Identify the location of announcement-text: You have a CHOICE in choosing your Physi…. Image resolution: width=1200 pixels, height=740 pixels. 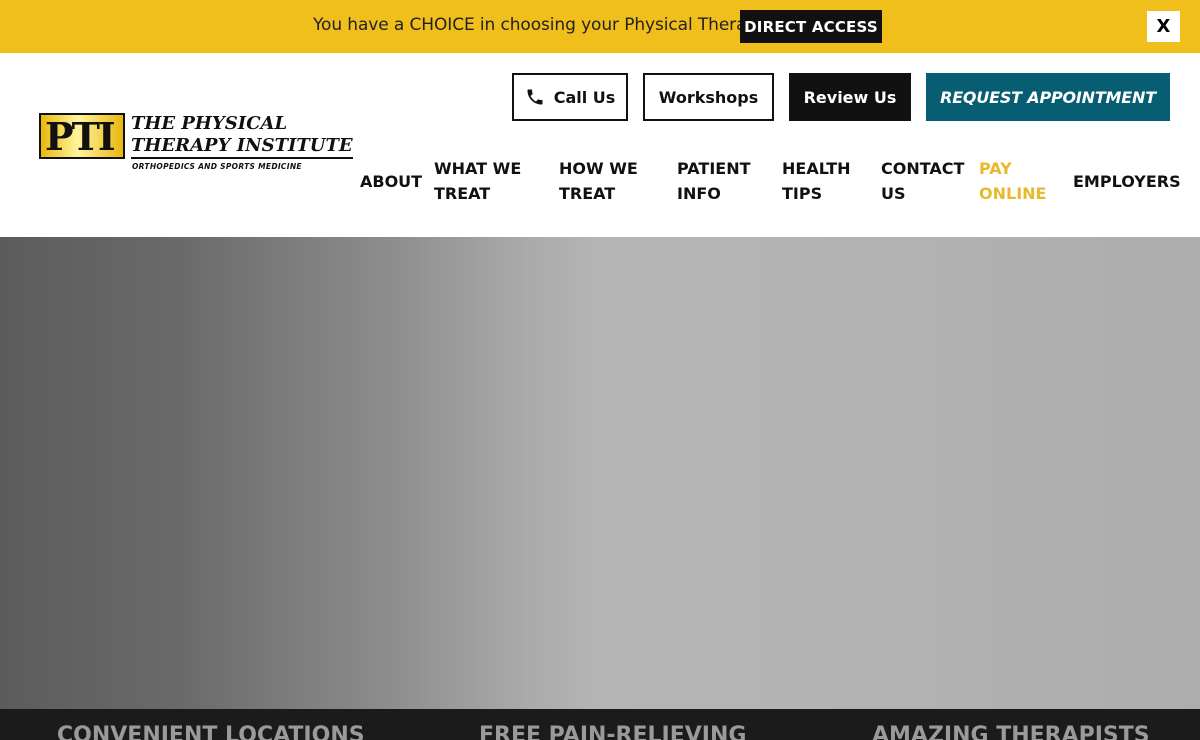
(545, 25).